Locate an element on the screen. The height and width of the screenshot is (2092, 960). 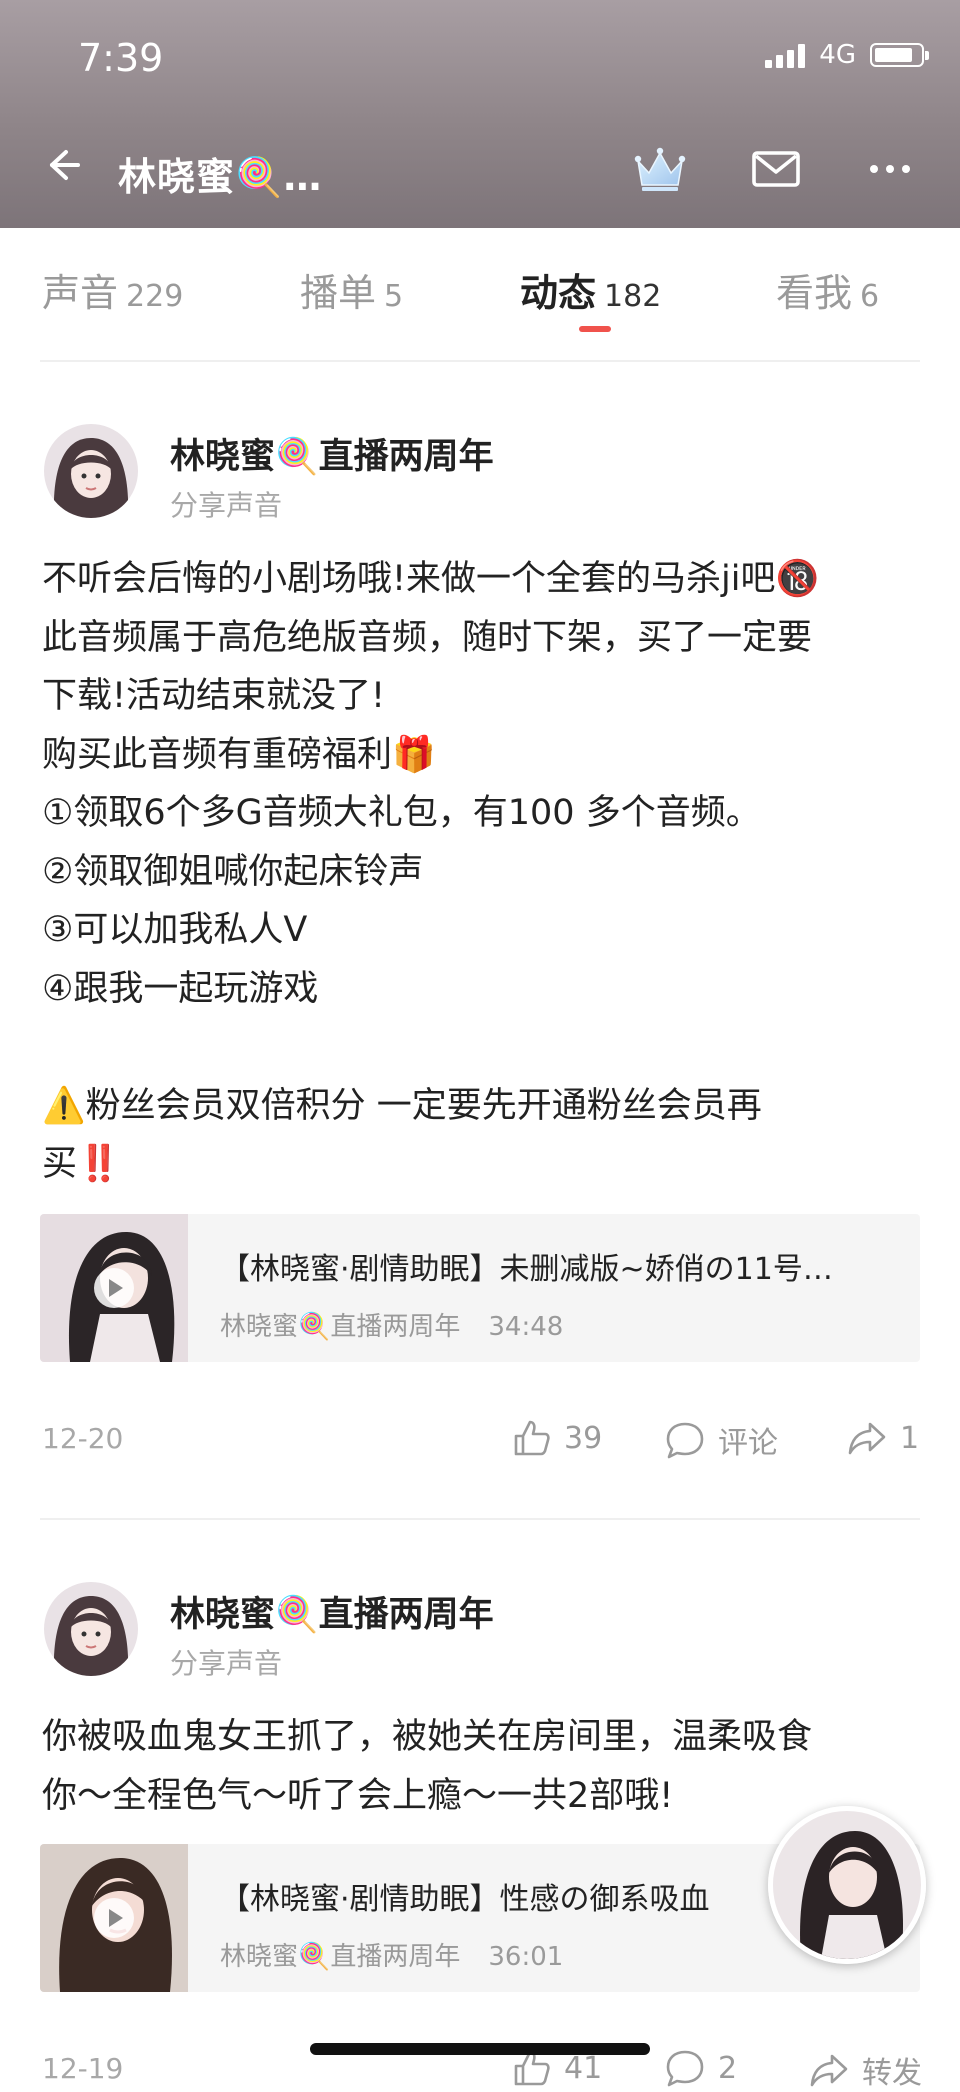
comment-button: 2 is located at coordinates (700, 2068).